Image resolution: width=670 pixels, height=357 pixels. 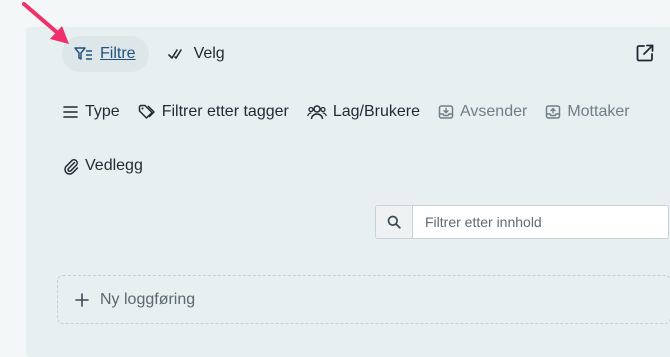 What do you see at coordinates (446, 112) in the screenshot?
I see `inbox-down-icon` at bounding box center [446, 112].